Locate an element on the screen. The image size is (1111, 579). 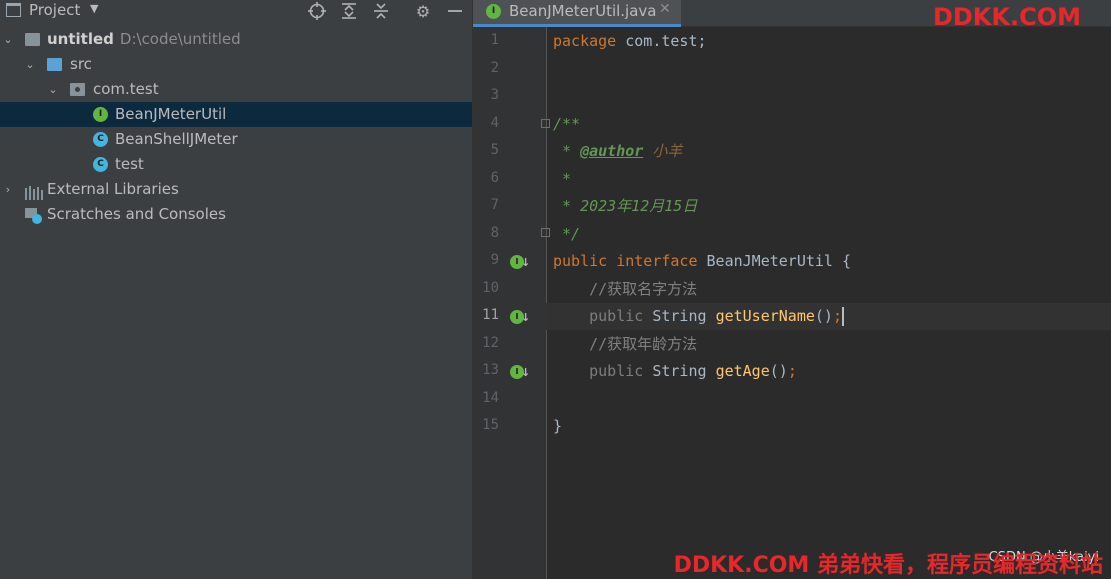
line-number: 15 is located at coordinates (490, 425).